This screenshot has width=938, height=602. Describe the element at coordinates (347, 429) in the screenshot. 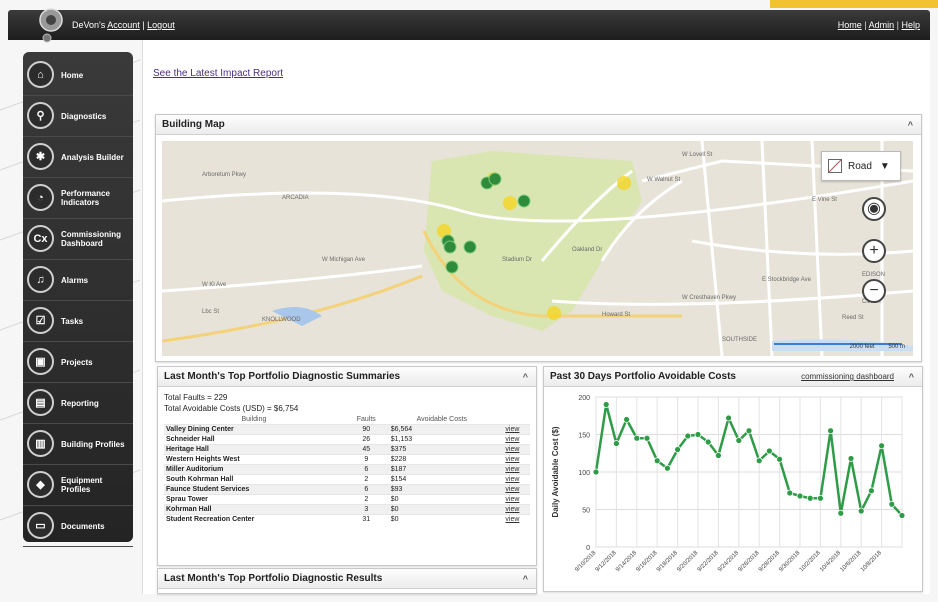

I see `table-row: Valley Dining Center 90 $6,564 view` at that location.